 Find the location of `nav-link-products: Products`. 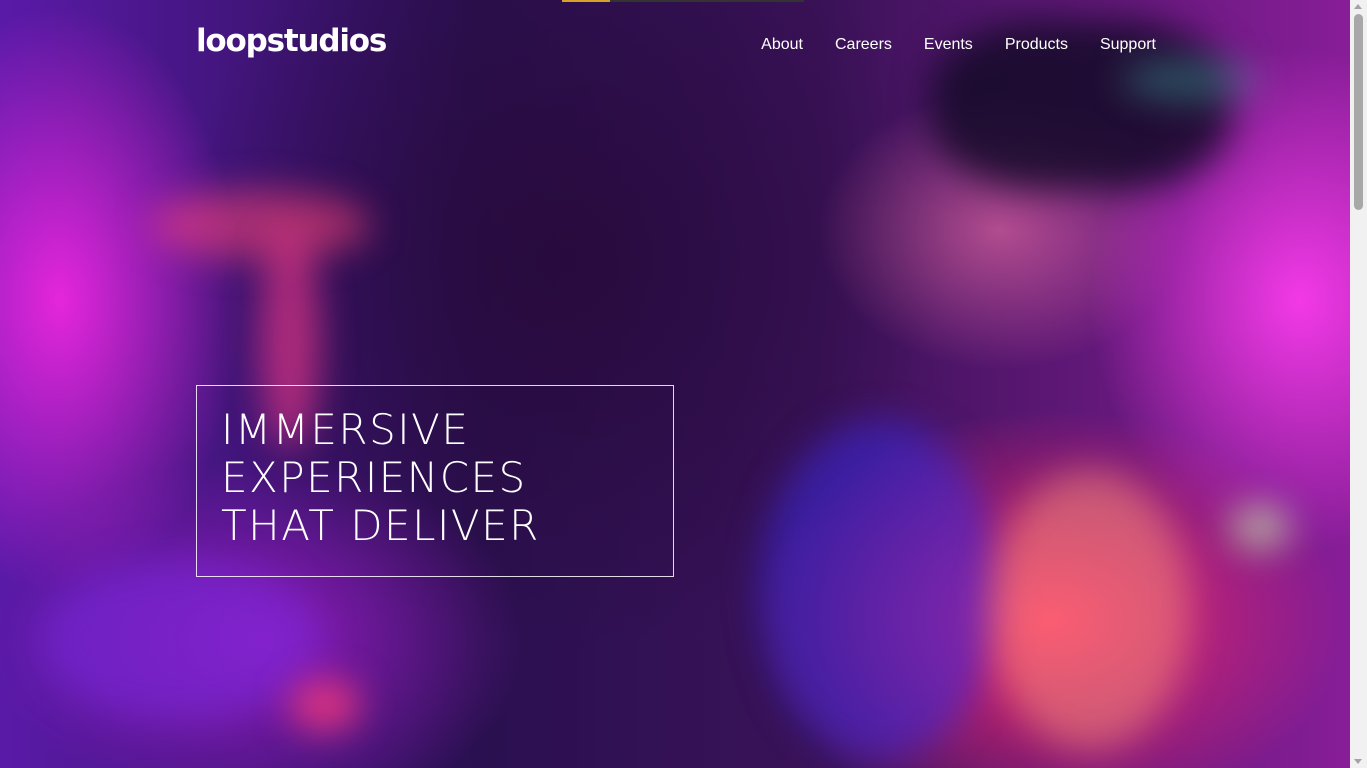

nav-link-products: Products is located at coordinates (1036, 44).